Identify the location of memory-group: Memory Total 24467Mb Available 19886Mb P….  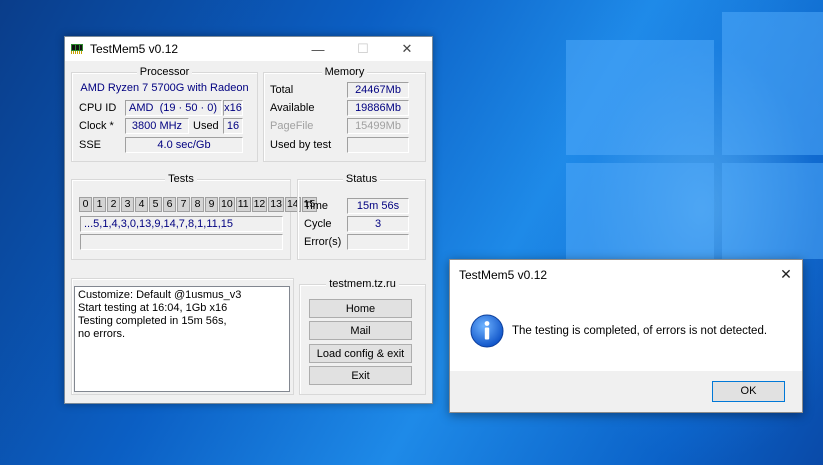
(344, 114).